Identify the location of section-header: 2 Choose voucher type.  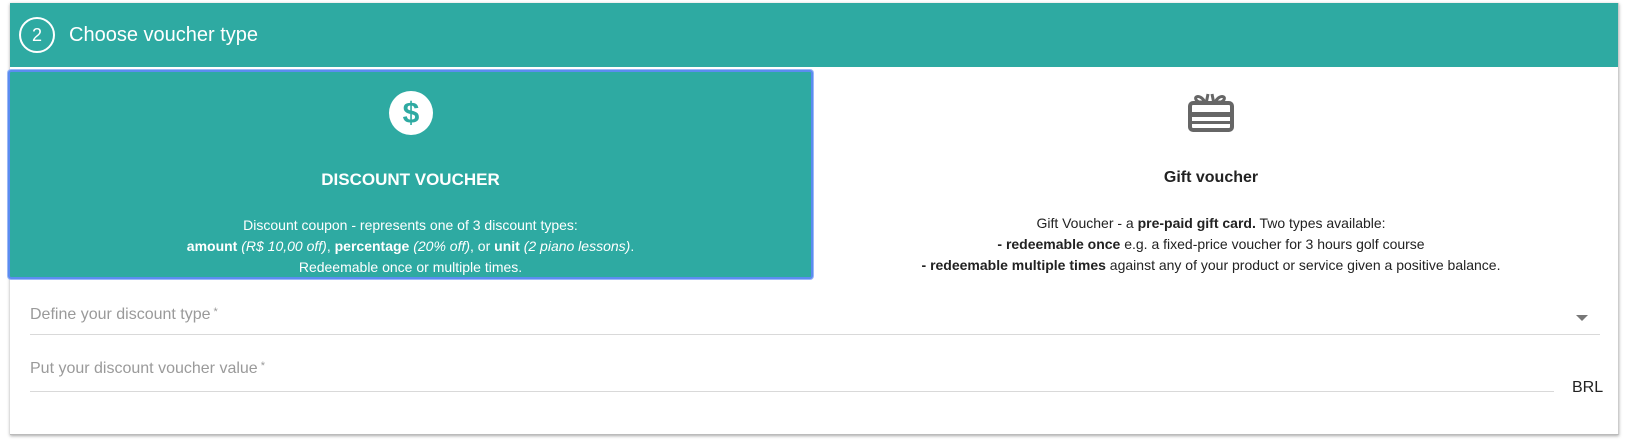
(814, 35).